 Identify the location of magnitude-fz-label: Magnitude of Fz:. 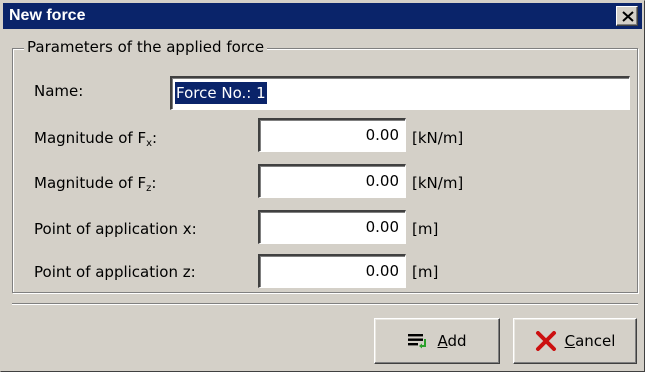
(95, 184).